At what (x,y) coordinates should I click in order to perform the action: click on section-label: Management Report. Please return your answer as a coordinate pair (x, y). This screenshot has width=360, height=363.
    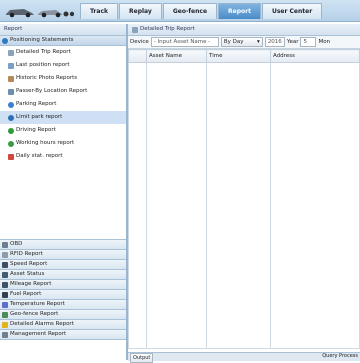
    Looking at the image, I should click on (38, 334).